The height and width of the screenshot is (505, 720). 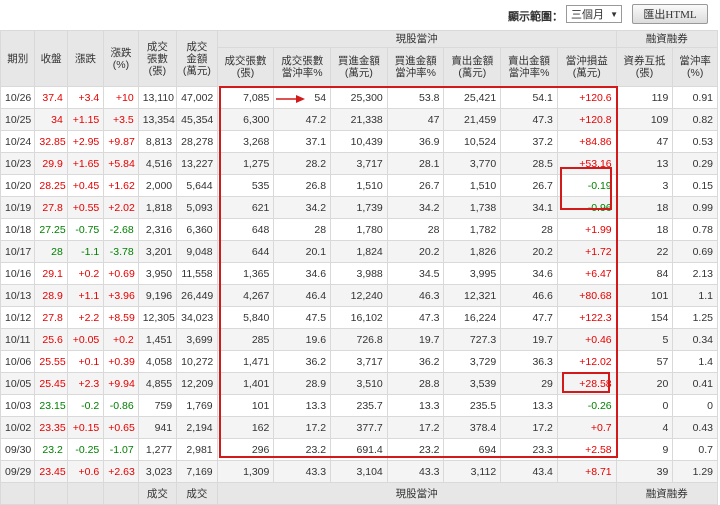 I want to click on cell-offset: 119, so click(x=644, y=97).